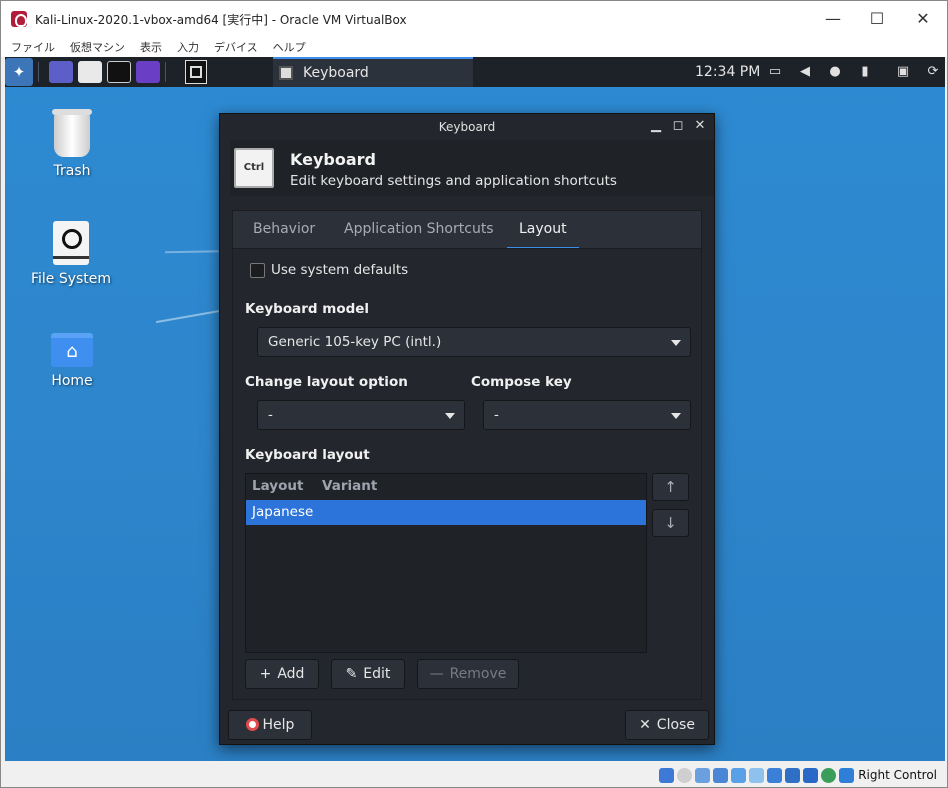 The image size is (948, 788). I want to click on clock: 12:34 PM, so click(727, 72).